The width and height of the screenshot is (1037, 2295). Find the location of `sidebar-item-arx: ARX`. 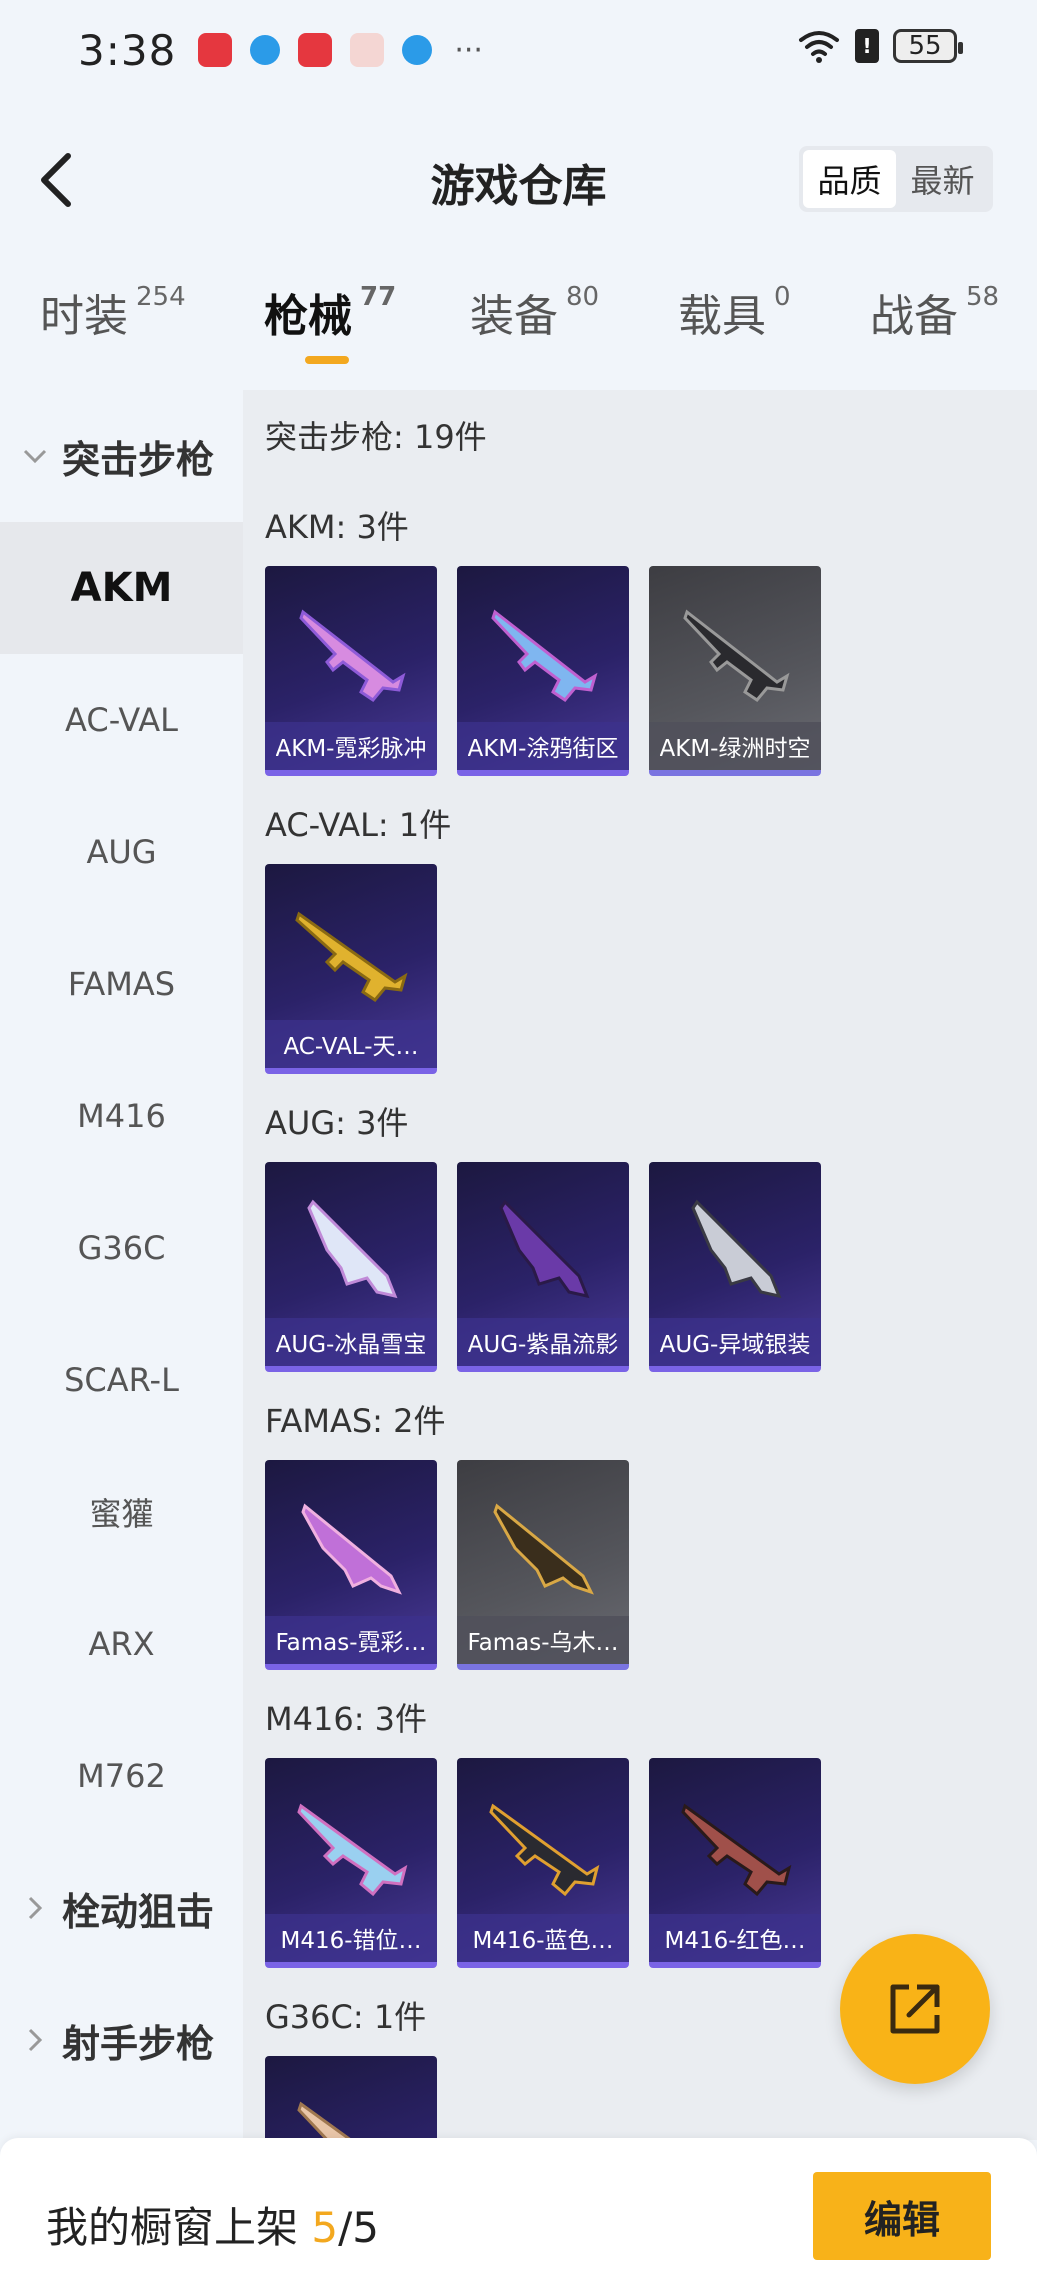

sidebar-item-arx: ARX is located at coordinates (121, 1644).